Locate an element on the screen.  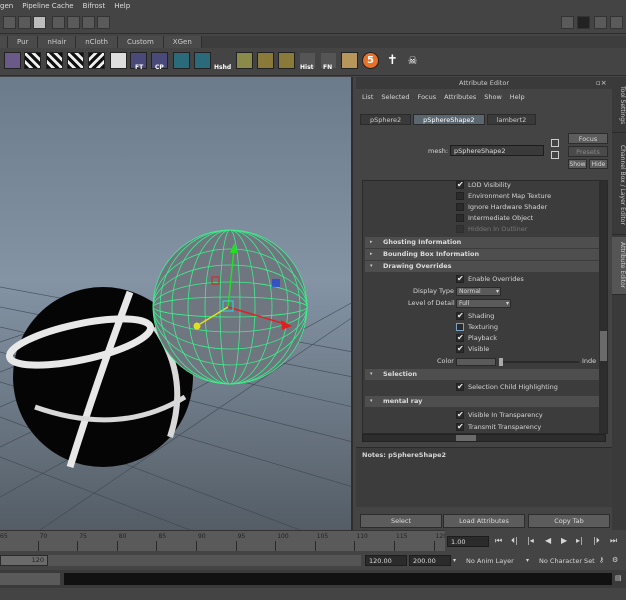
ae-menu-focus: Focus is located at coordinates (427, 97).